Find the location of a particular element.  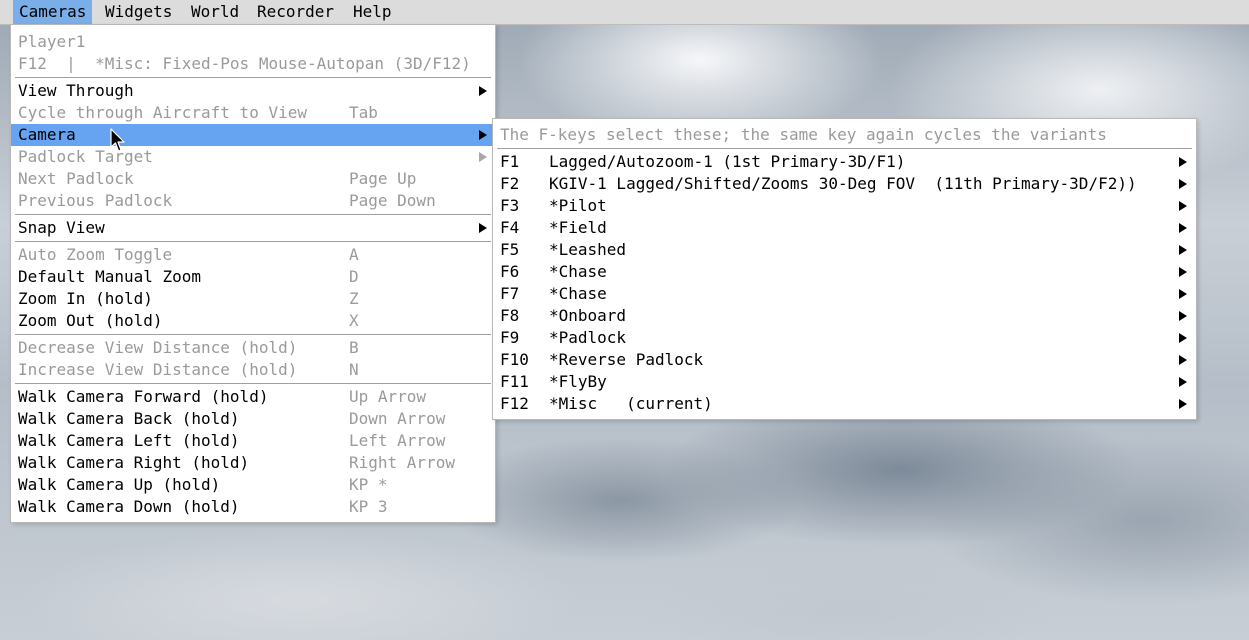

camera-item-f3: F3 *Pilot is located at coordinates (844, 206).